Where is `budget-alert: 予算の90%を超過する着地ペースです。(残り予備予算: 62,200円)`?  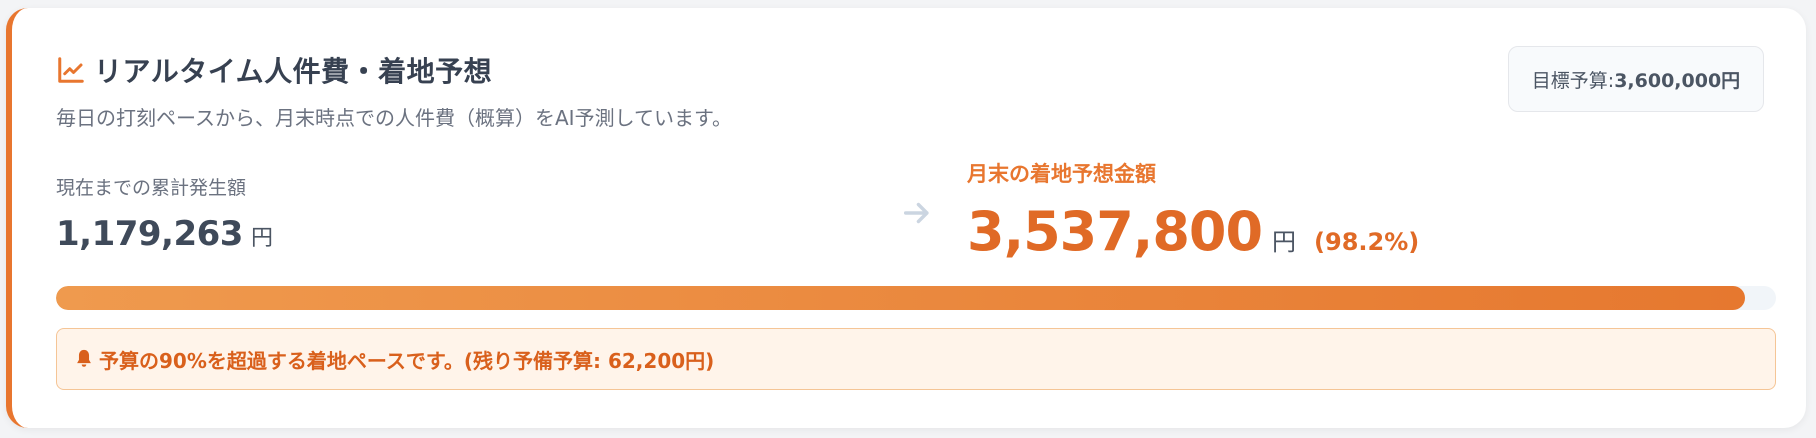 budget-alert: 予算の90%を超過する着地ペースです。(残り予備予算: 62,200円) is located at coordinates (916, 359).